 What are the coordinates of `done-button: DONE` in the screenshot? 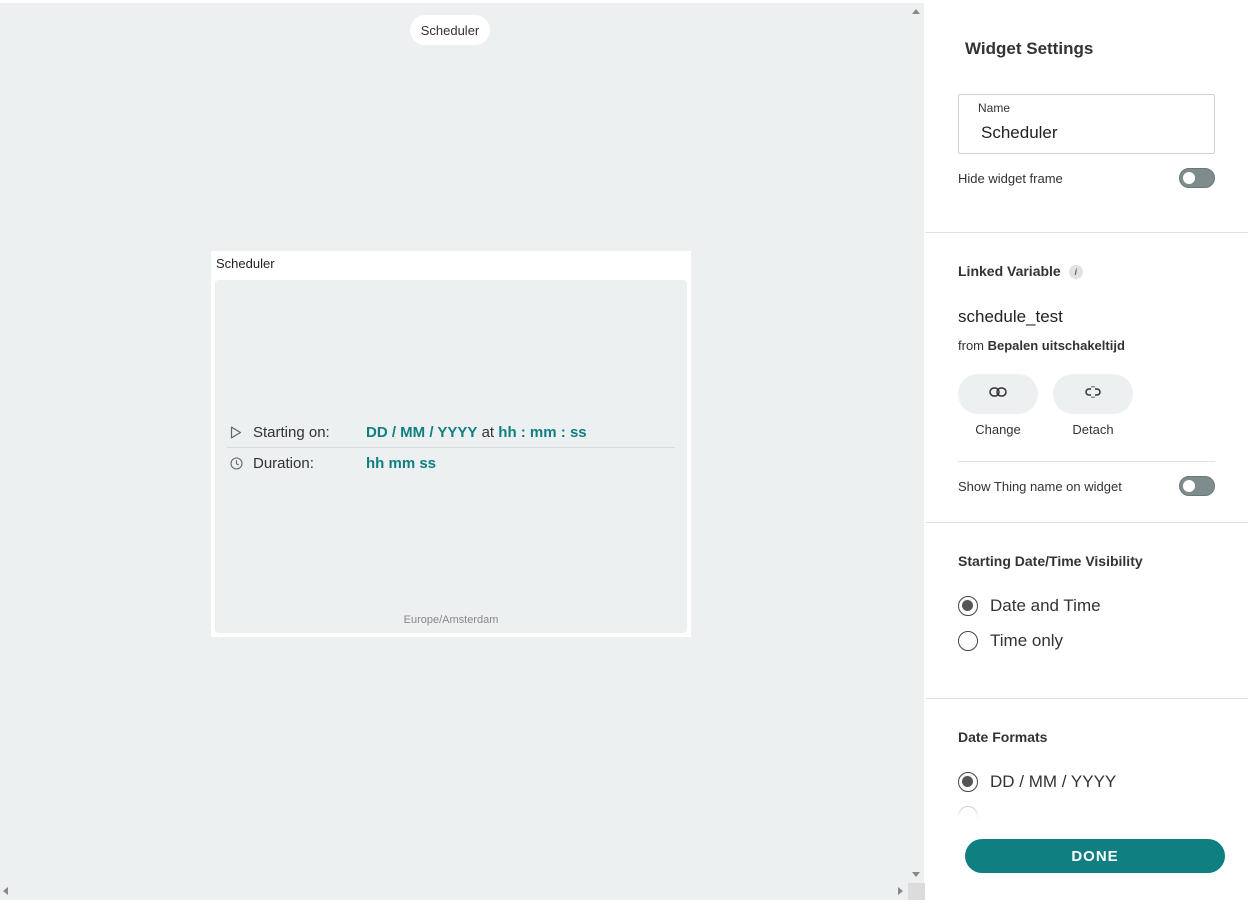 It's located at (1095, 856).